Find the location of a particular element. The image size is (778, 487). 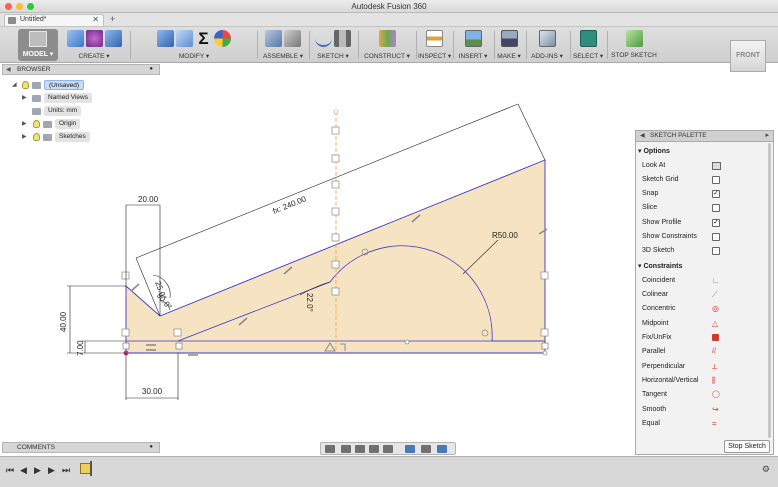

create-group: CREATE ▾ is located at coordinates (94, 45).